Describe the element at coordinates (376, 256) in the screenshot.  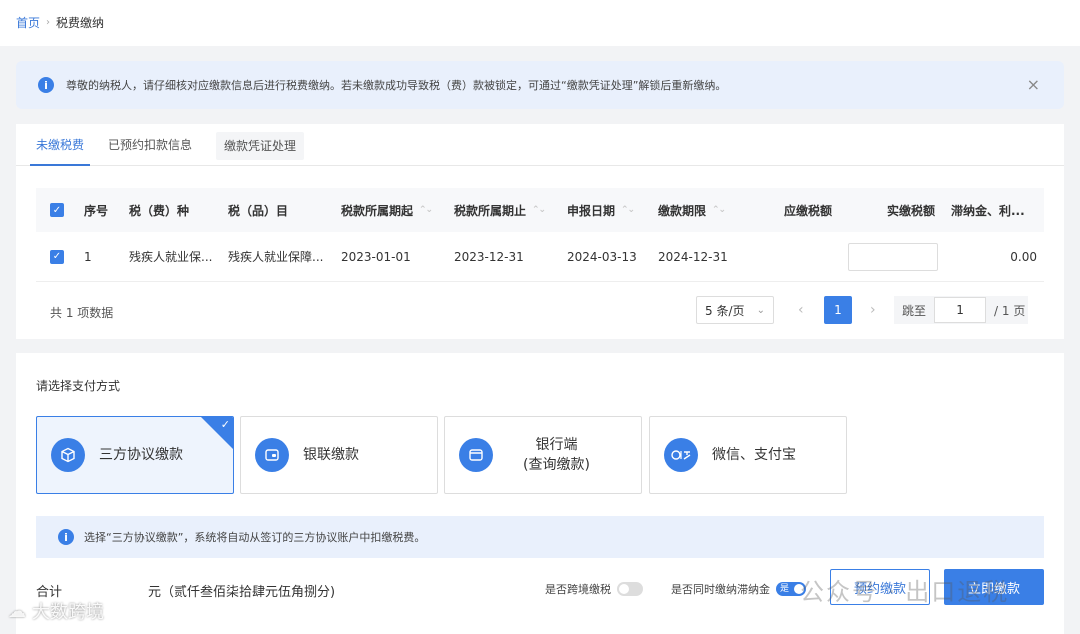
I see `cell-period-start: 2023-01-01` at that location.